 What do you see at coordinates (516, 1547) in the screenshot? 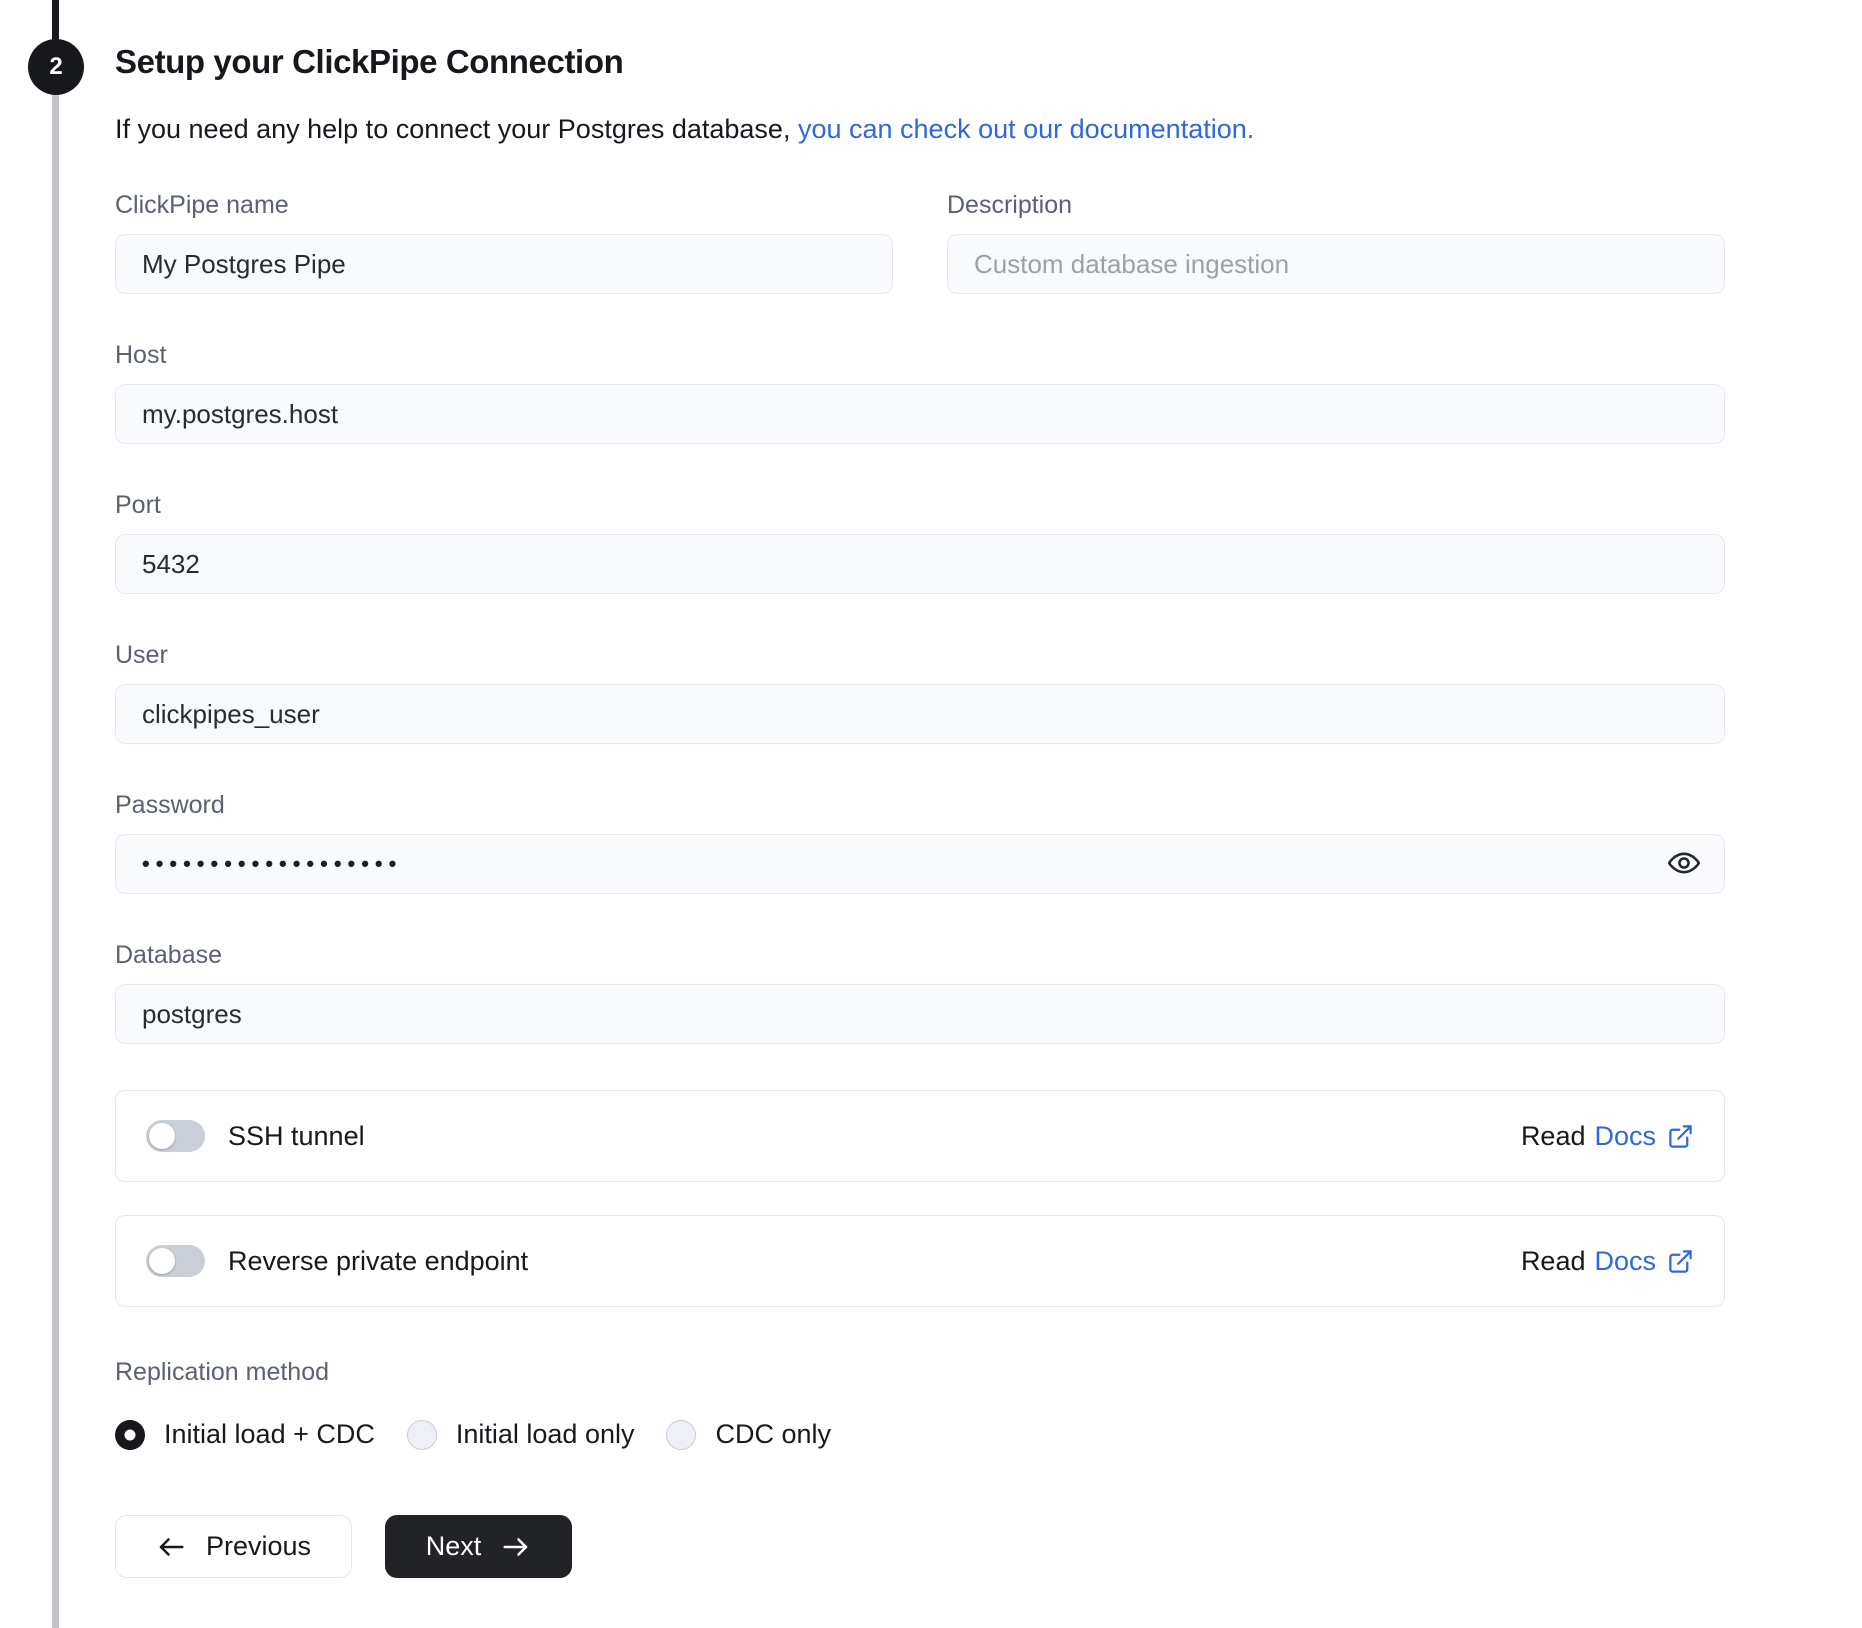
I see `arrow-right-icon` at bounding box center [516, 1547].